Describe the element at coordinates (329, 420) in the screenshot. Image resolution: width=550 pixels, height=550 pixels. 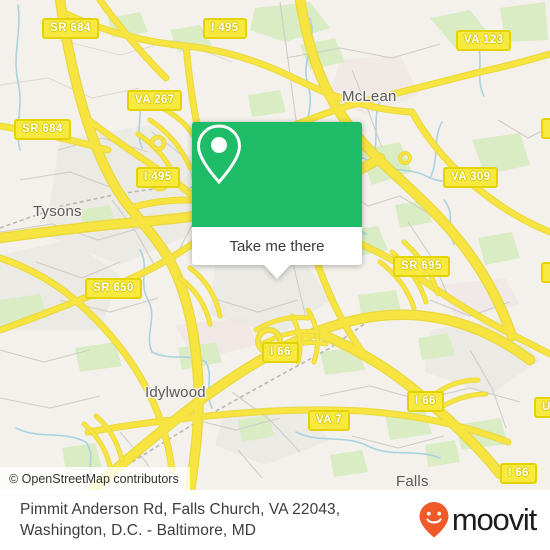
I see `shield-va-7: VA 7` at that location.